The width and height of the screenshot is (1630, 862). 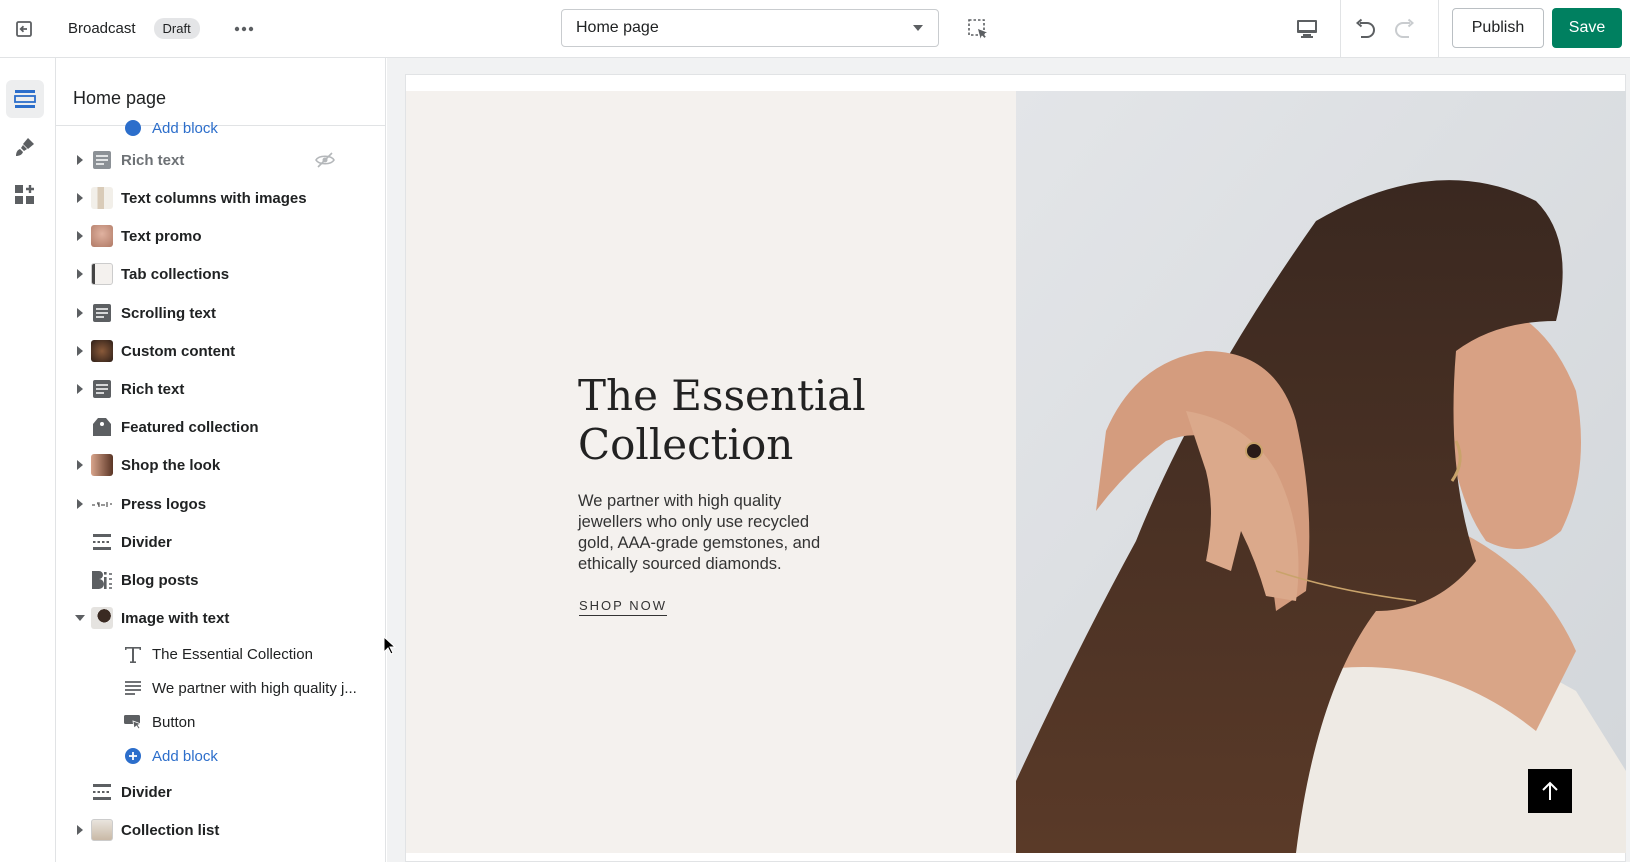 I want to click on apps-icon, so click(x=24, y=194).